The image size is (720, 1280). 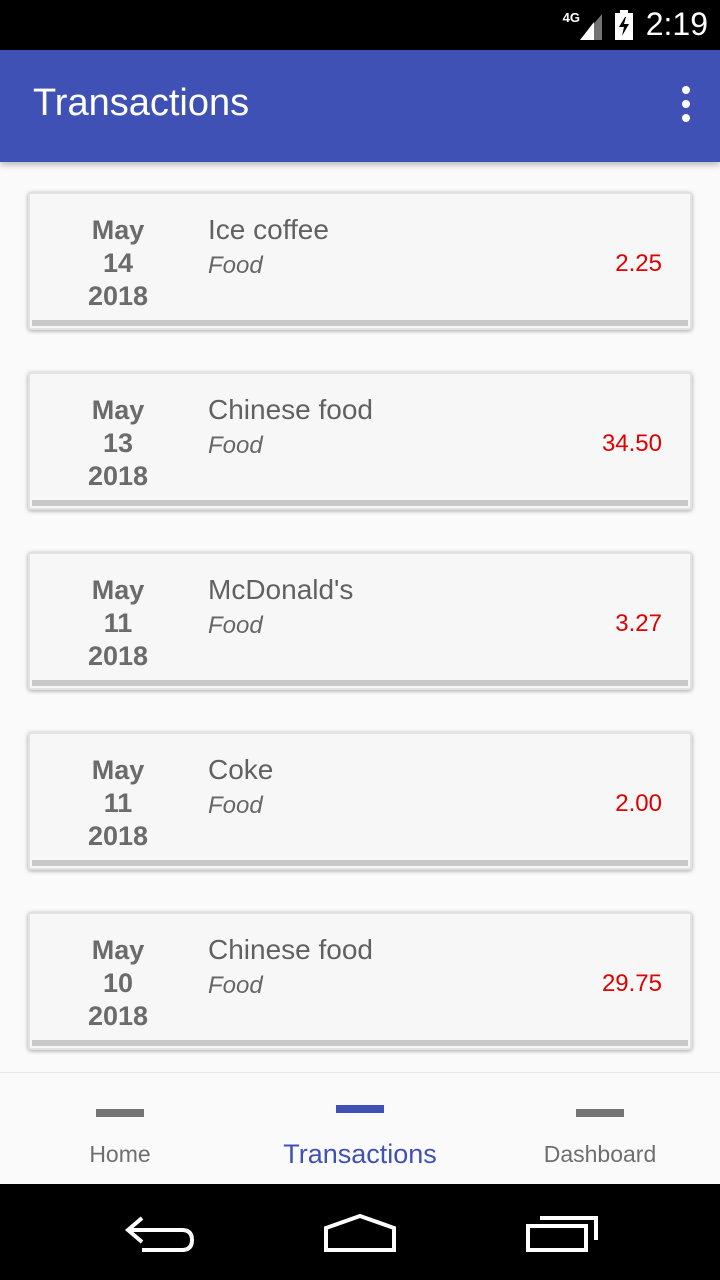 I want to click on home-icon, so click(x=360, y=1232).